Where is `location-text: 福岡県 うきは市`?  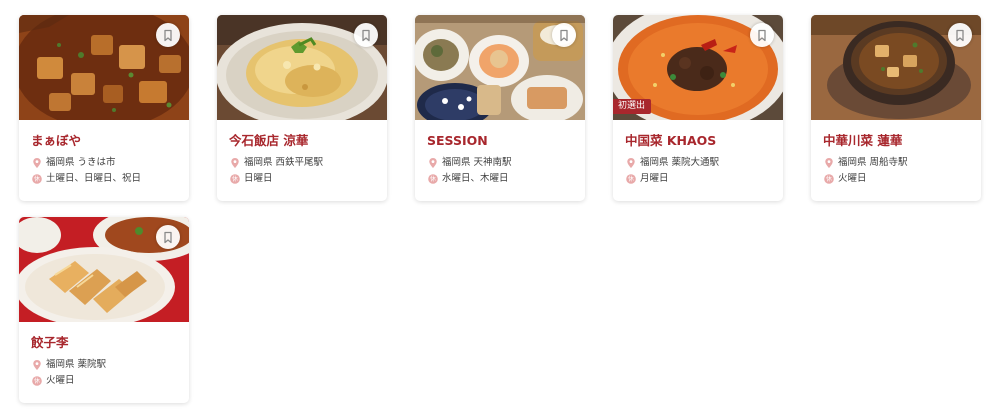 location-text: 福岡県 うきは市 is located at coordinates (81, 162).